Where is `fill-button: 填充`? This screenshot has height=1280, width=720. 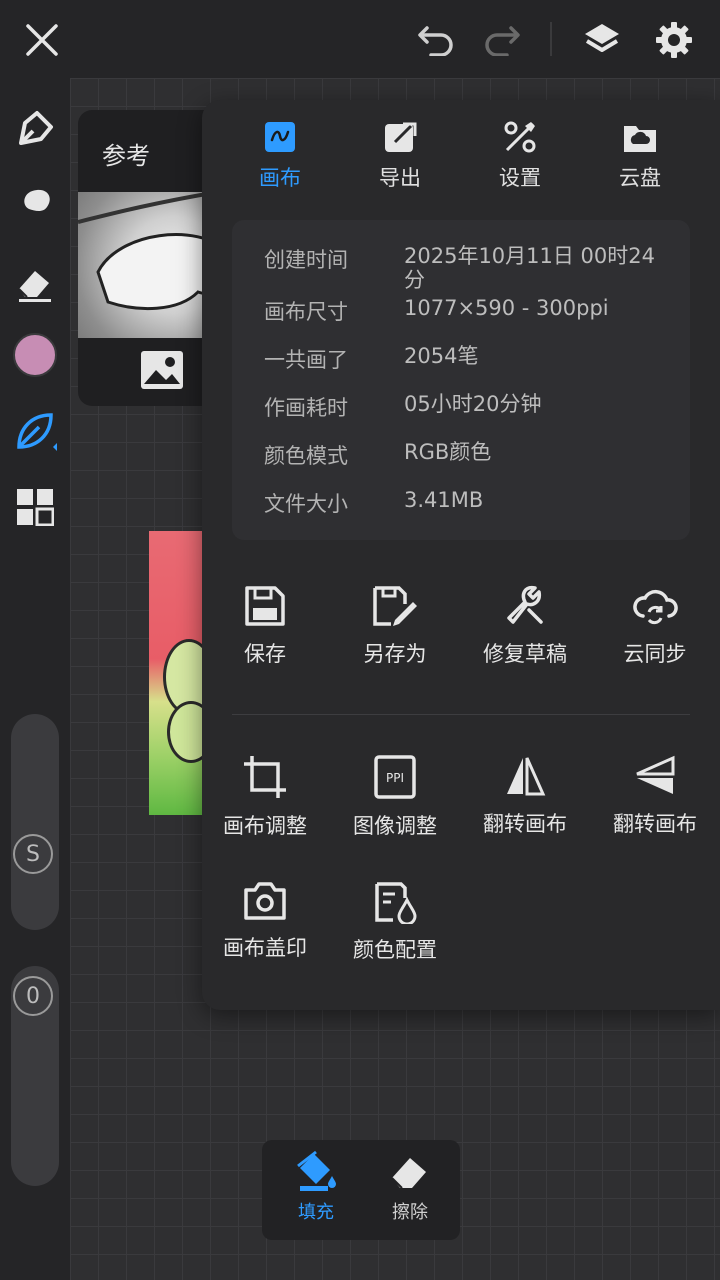
fill-button: 填充 is located at coordinates (316, 1187).